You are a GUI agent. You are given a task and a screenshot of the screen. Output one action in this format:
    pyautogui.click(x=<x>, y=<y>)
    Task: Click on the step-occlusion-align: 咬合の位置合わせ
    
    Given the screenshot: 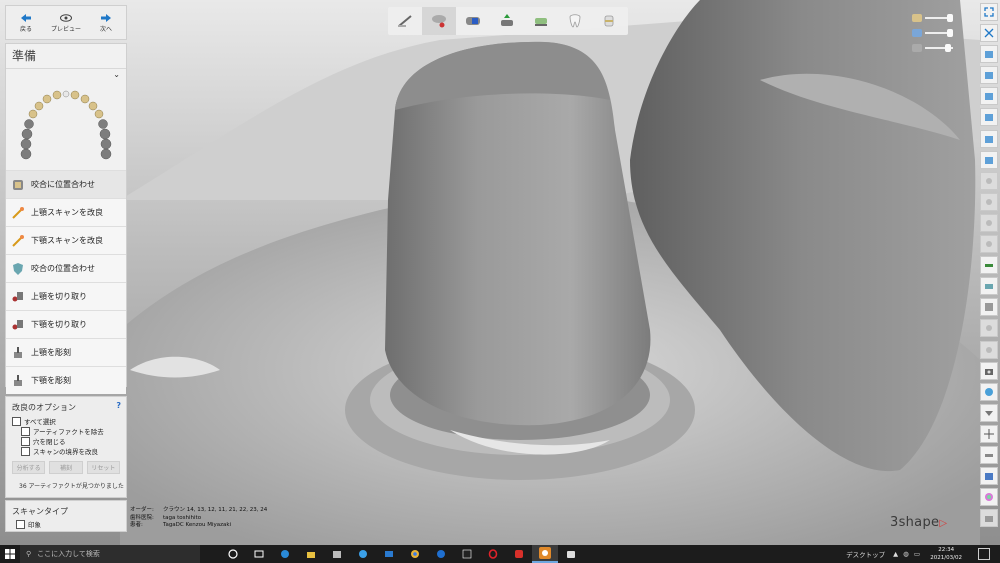 What is the action you would take?
    pyautogui.click(x=66, y=268)
    